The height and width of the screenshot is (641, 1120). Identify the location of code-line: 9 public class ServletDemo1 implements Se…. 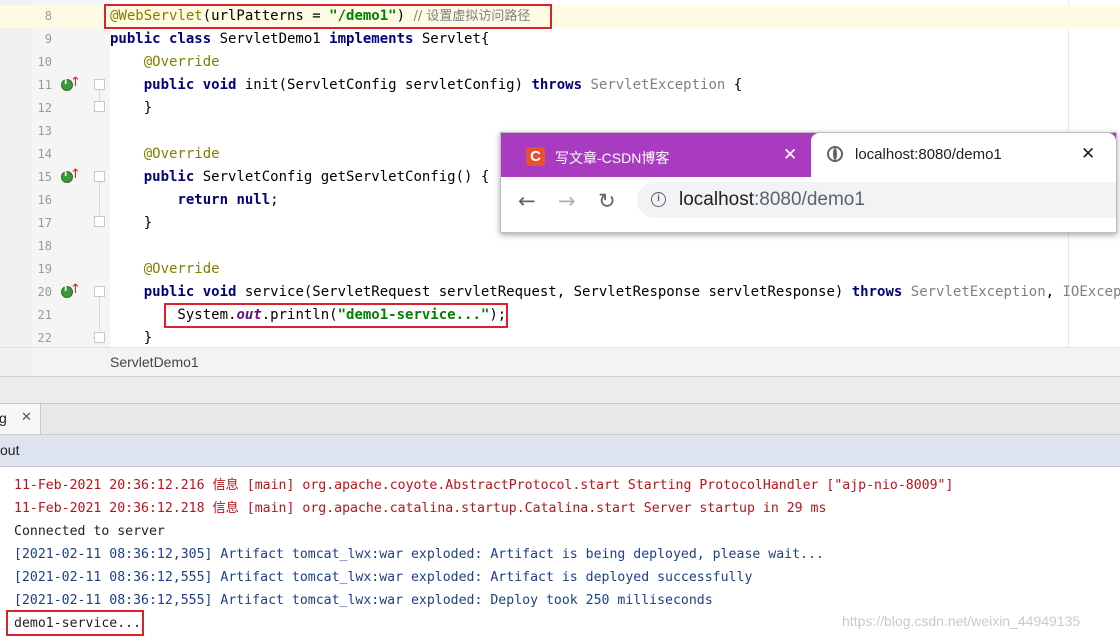
(560, 39).